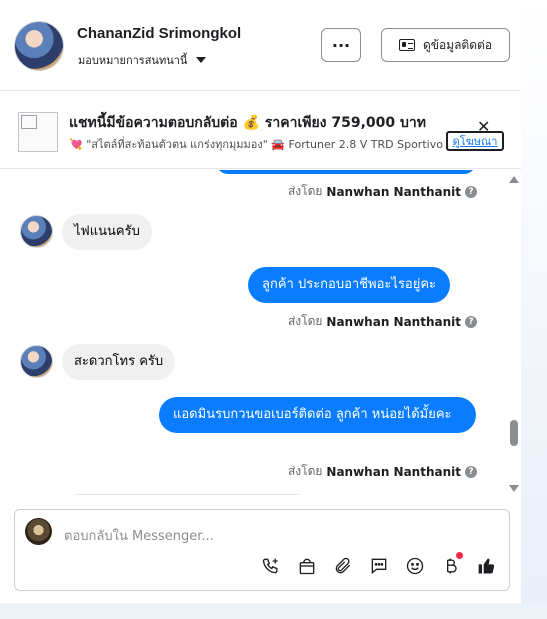 Image resolution: width=547 pixels, height=619 pixels. What do you see at coordinates (273, 611) in the screenshot?
I see `page-footer-edge` at bounding box center [273, 611].